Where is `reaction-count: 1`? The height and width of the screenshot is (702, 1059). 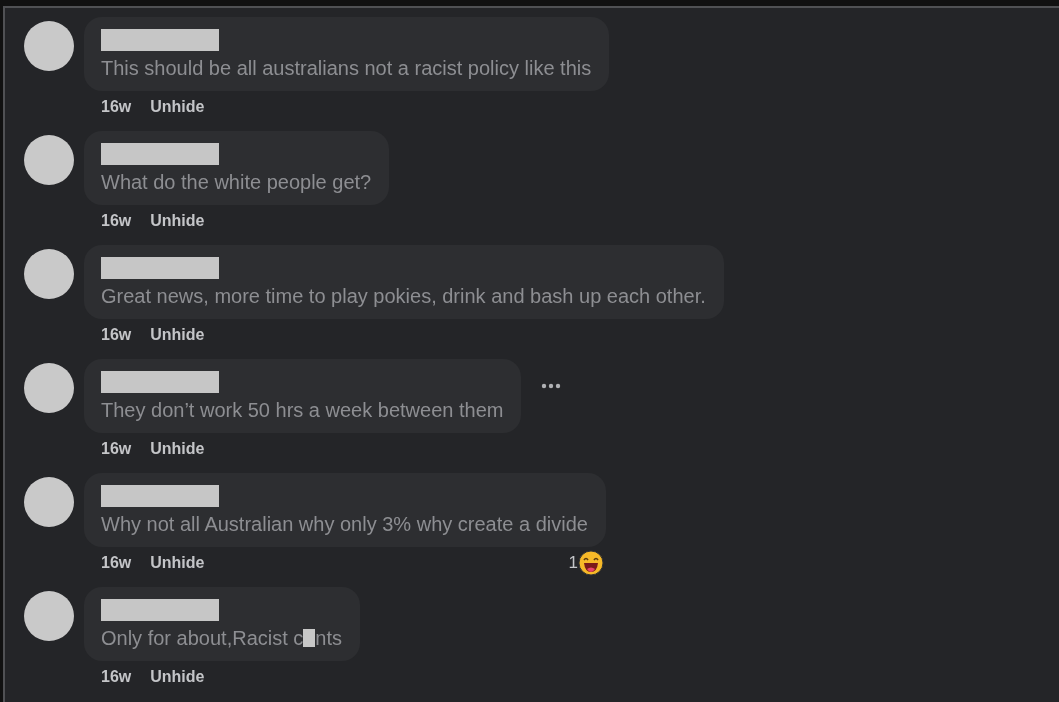
reaction-count: 1 is located at coordinates (573, 563).